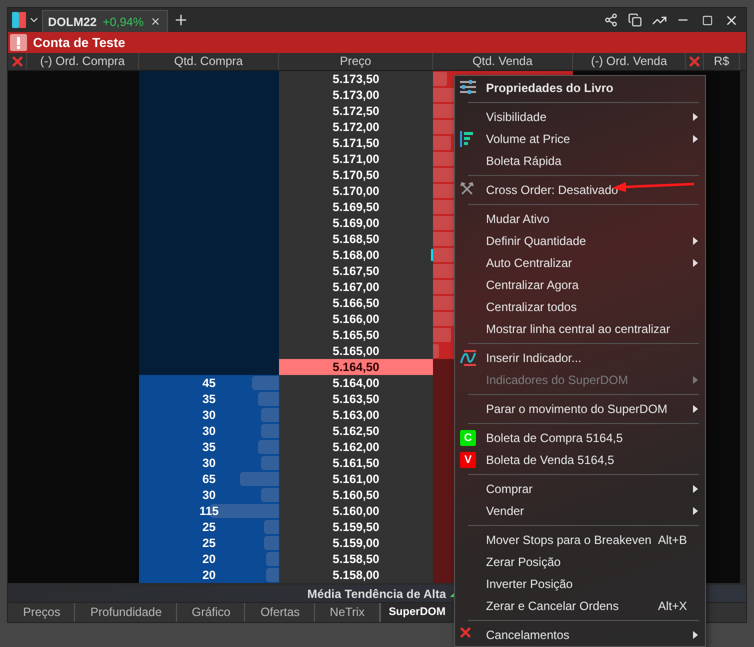  Describe the element at coordinates (580, 489) in the screenshot. I see `menu-item: Comprar` at that location.